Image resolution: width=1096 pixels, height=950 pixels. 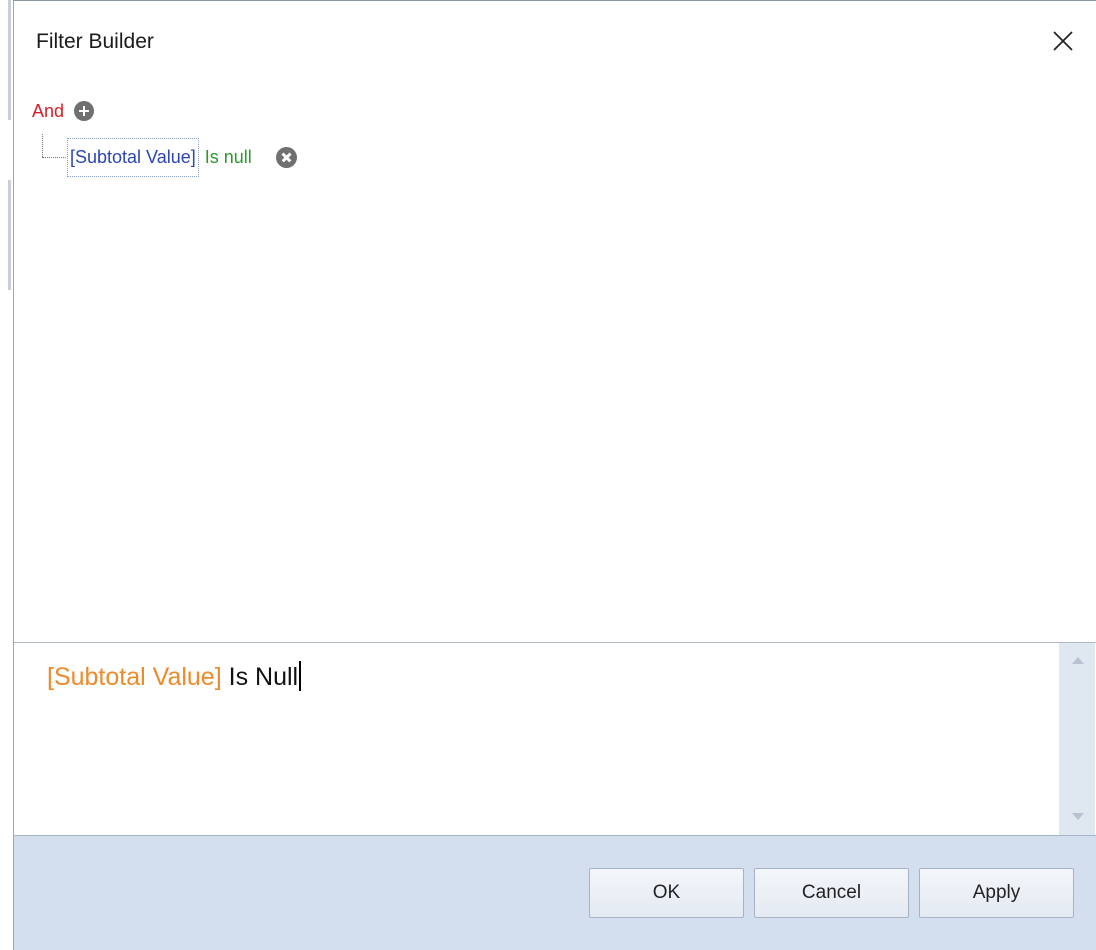 I want to click on arrow-down-icon, so click(x=1078, y=816).